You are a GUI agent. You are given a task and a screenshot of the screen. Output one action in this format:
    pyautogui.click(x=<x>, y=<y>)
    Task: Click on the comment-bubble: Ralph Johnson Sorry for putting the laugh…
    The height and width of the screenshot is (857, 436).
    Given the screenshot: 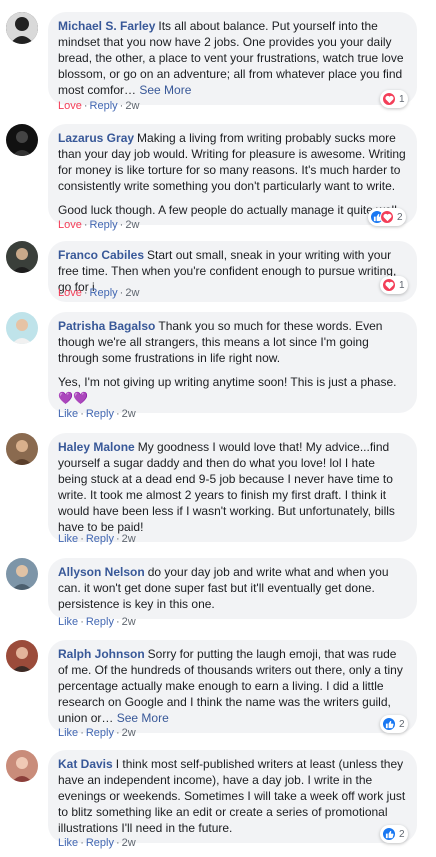 What is the action you would take?
    pyautogui.click(x=232, y=686)
    